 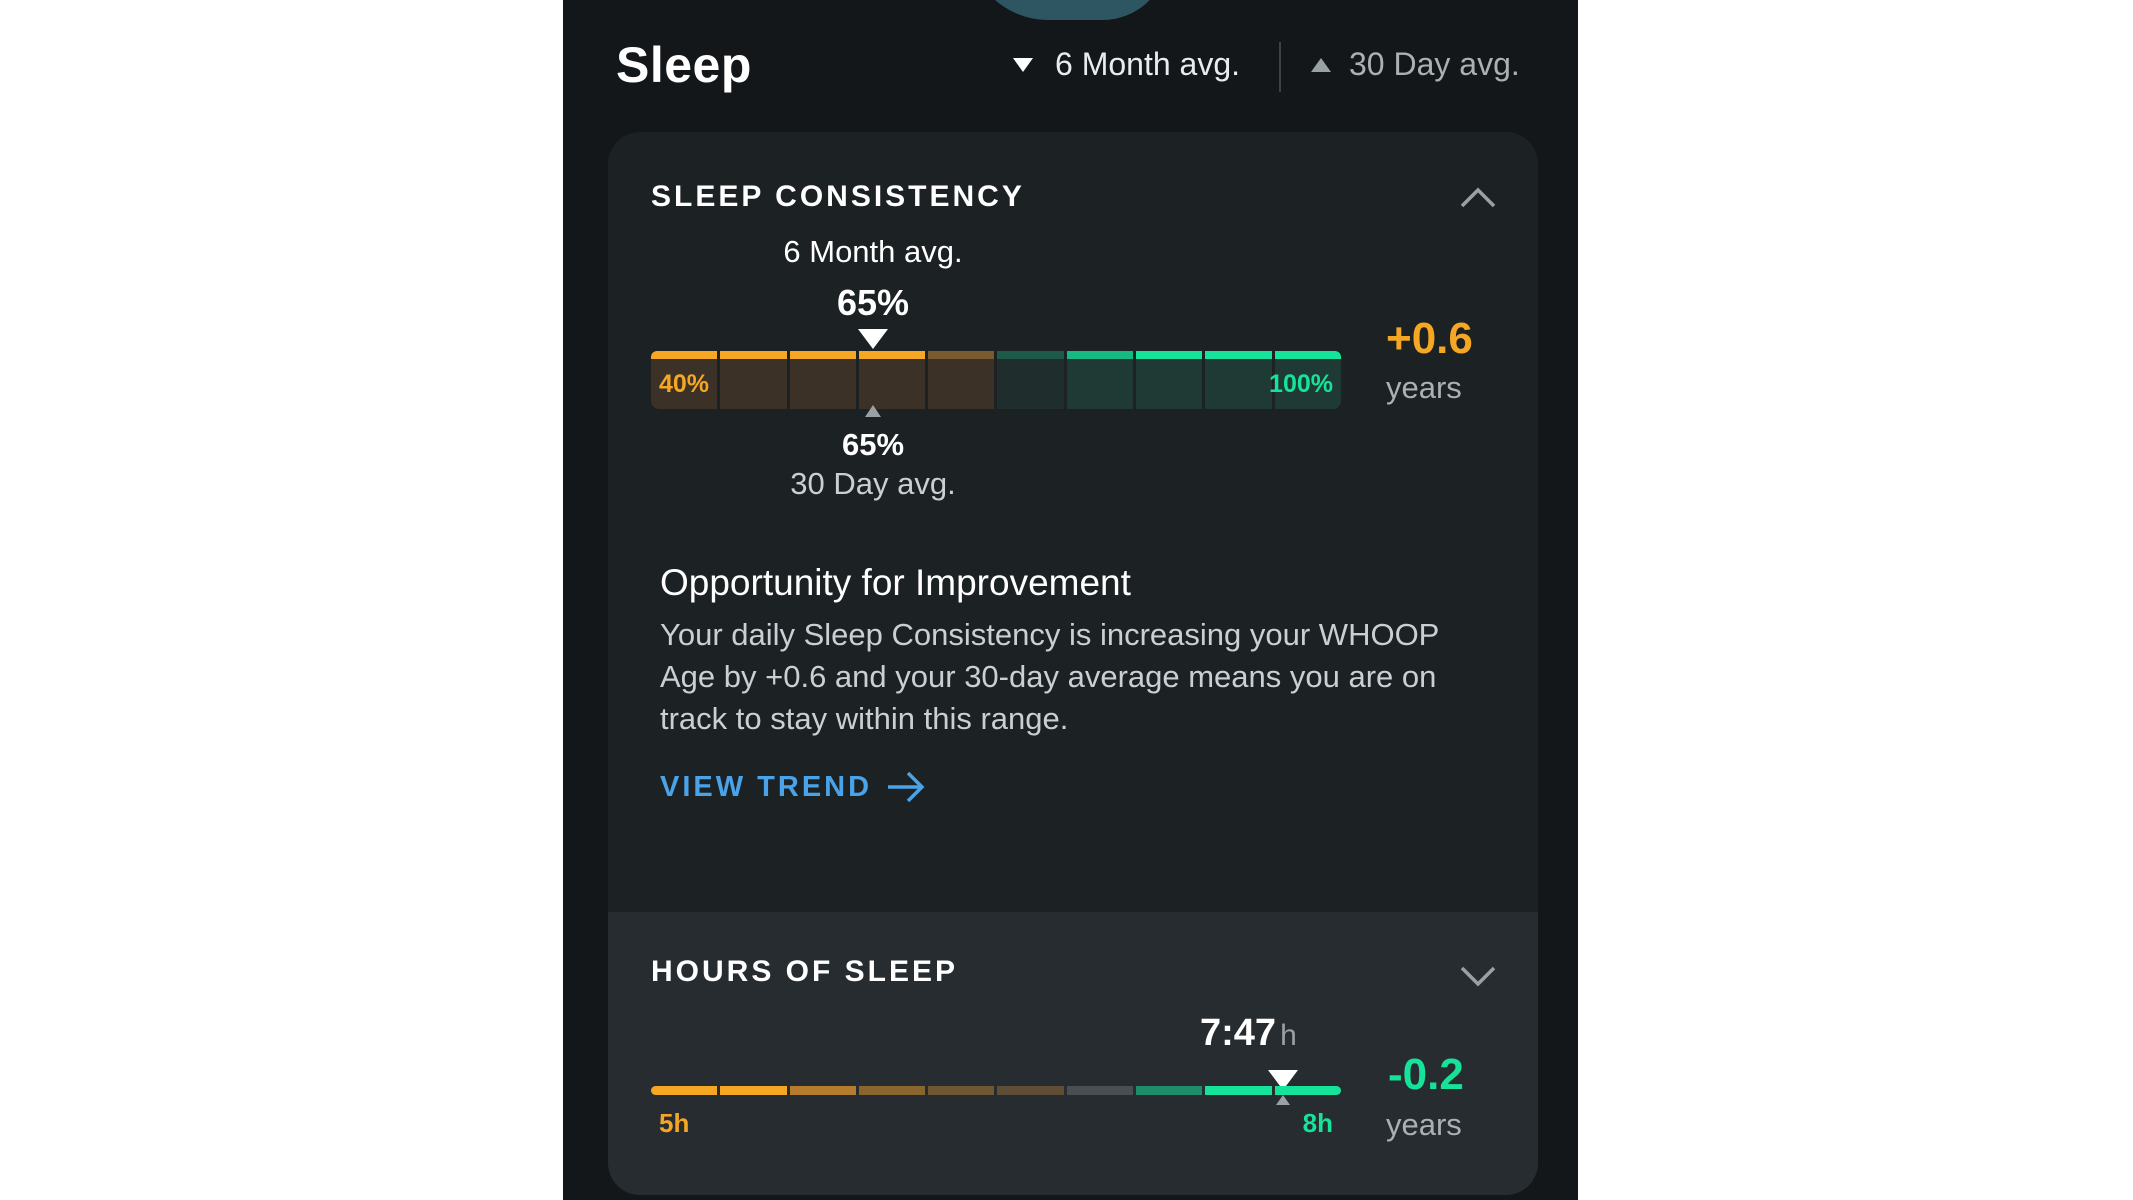 What do you see at coordinates (1068, 10) in the screenshot?
I see `decorative-blob` at bounding box center [1068, 10].